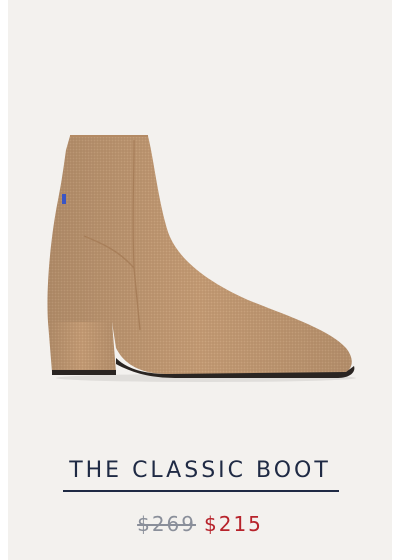 The width and height of the screenshot is (400, 560). Describe the element at coordinates (200, 471) in the screenshot. I see `product-title: THE CLASSIC BOOT` at that location.